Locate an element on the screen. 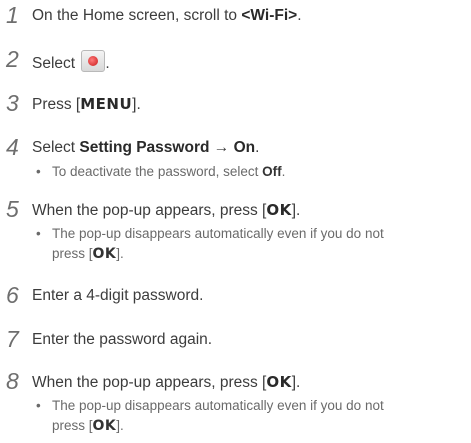 This screenshot has height=443, width=471. step-text: Select Setting Password → On. is located at coordinates (247, 148).